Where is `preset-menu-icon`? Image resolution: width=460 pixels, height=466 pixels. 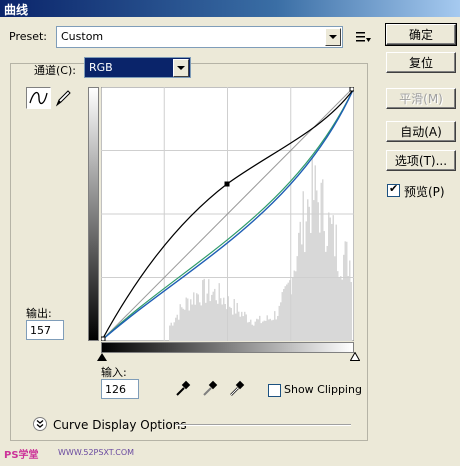
preset-menu-icon is located at coordinates (363, 37).